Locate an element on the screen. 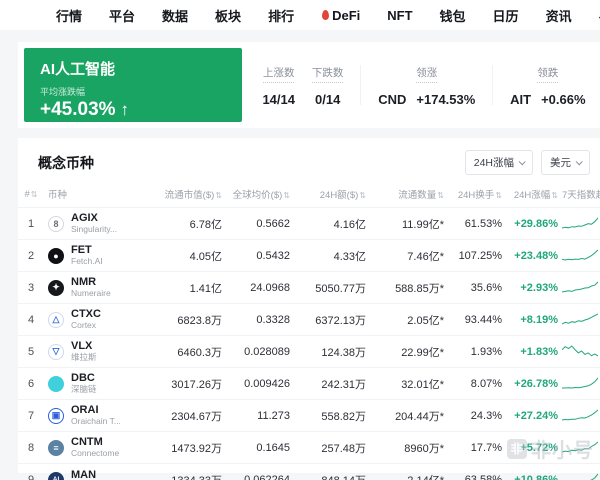 This screenshot has height=480, width=600. supply-cell: 2.14亿* is located at coordinates (409, 471).